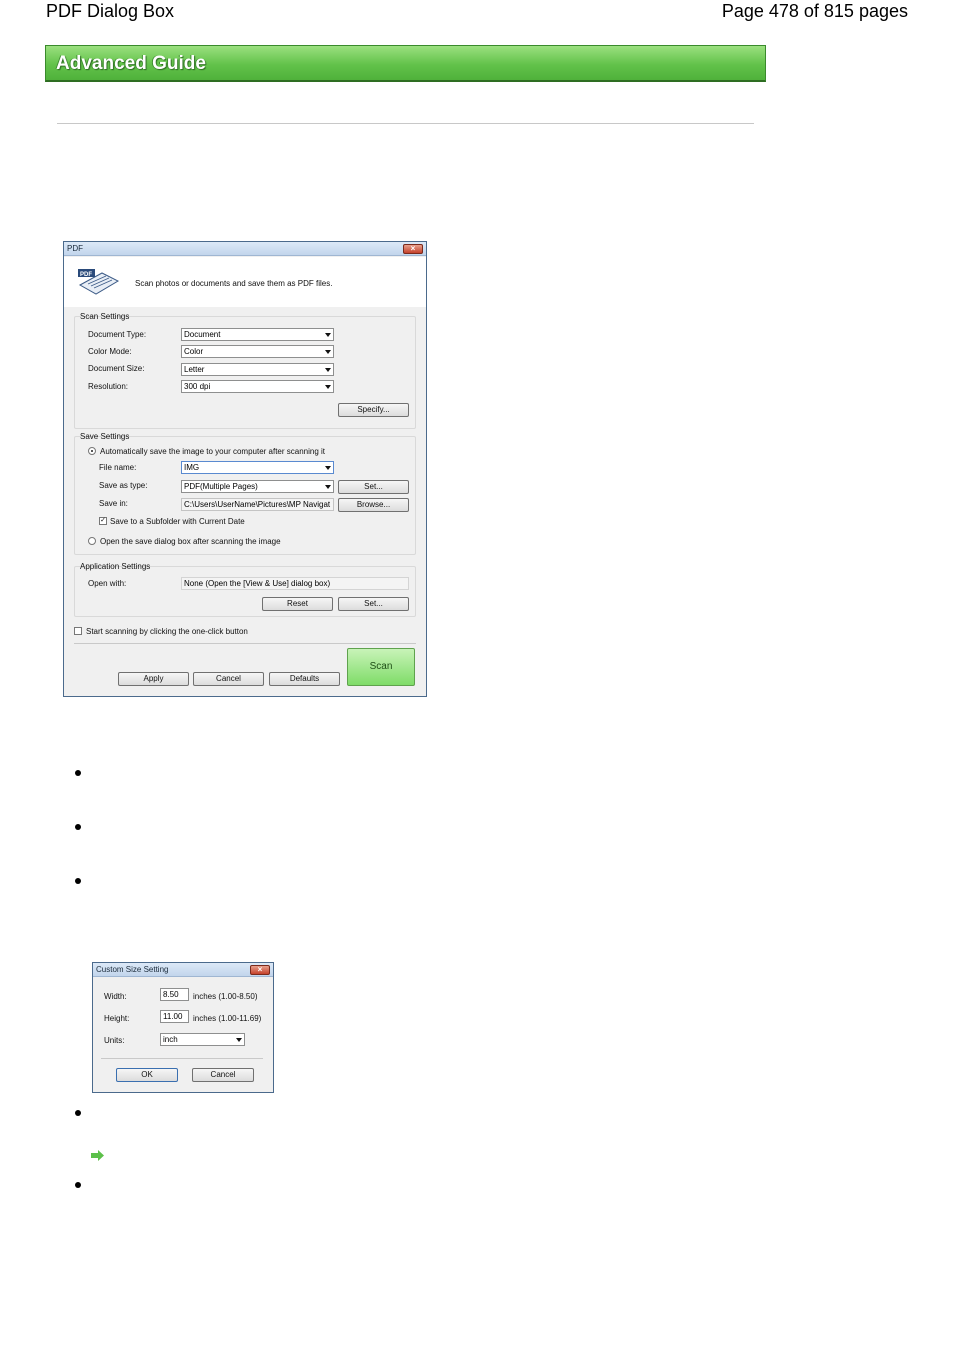 The width and height of the screenshot is (954, 1350). I want to click on pdf-dialog-titlebar: PDF ×, so click(245, 249).